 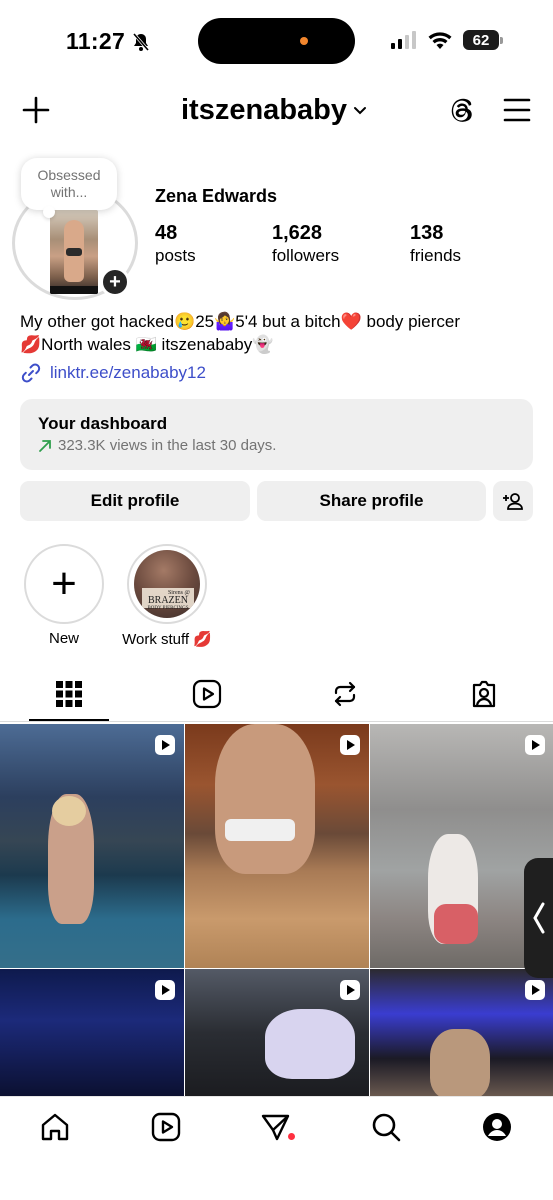 What do you see at coordinates (264, 110) in the screenshot?
I see `username-label: itszenababy` at bounding box center [264, 110].